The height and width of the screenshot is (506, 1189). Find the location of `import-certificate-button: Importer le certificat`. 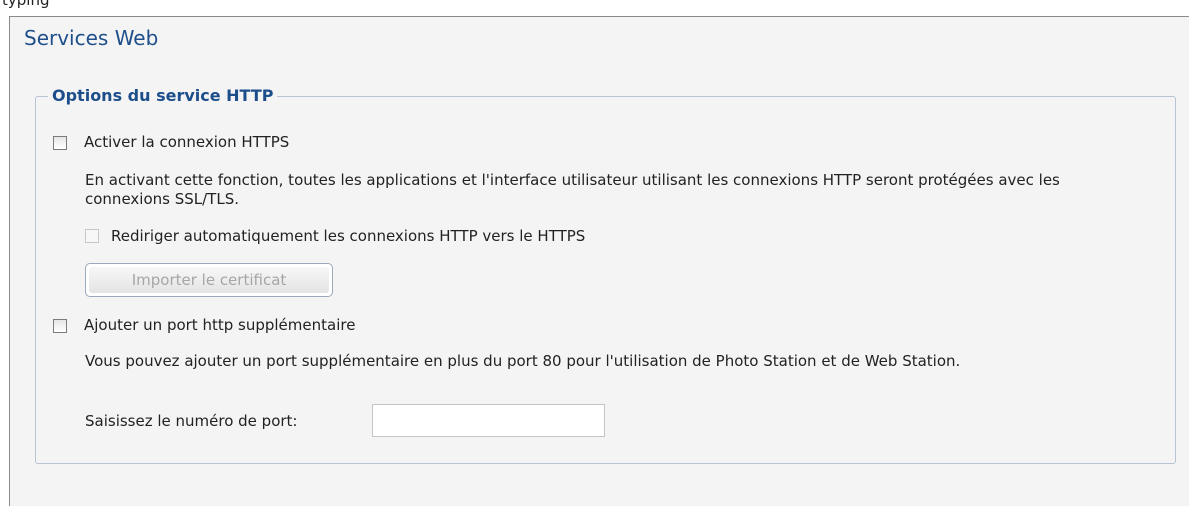

import-certificate-button: Importer le certificat is located at coordinates (209, 280).